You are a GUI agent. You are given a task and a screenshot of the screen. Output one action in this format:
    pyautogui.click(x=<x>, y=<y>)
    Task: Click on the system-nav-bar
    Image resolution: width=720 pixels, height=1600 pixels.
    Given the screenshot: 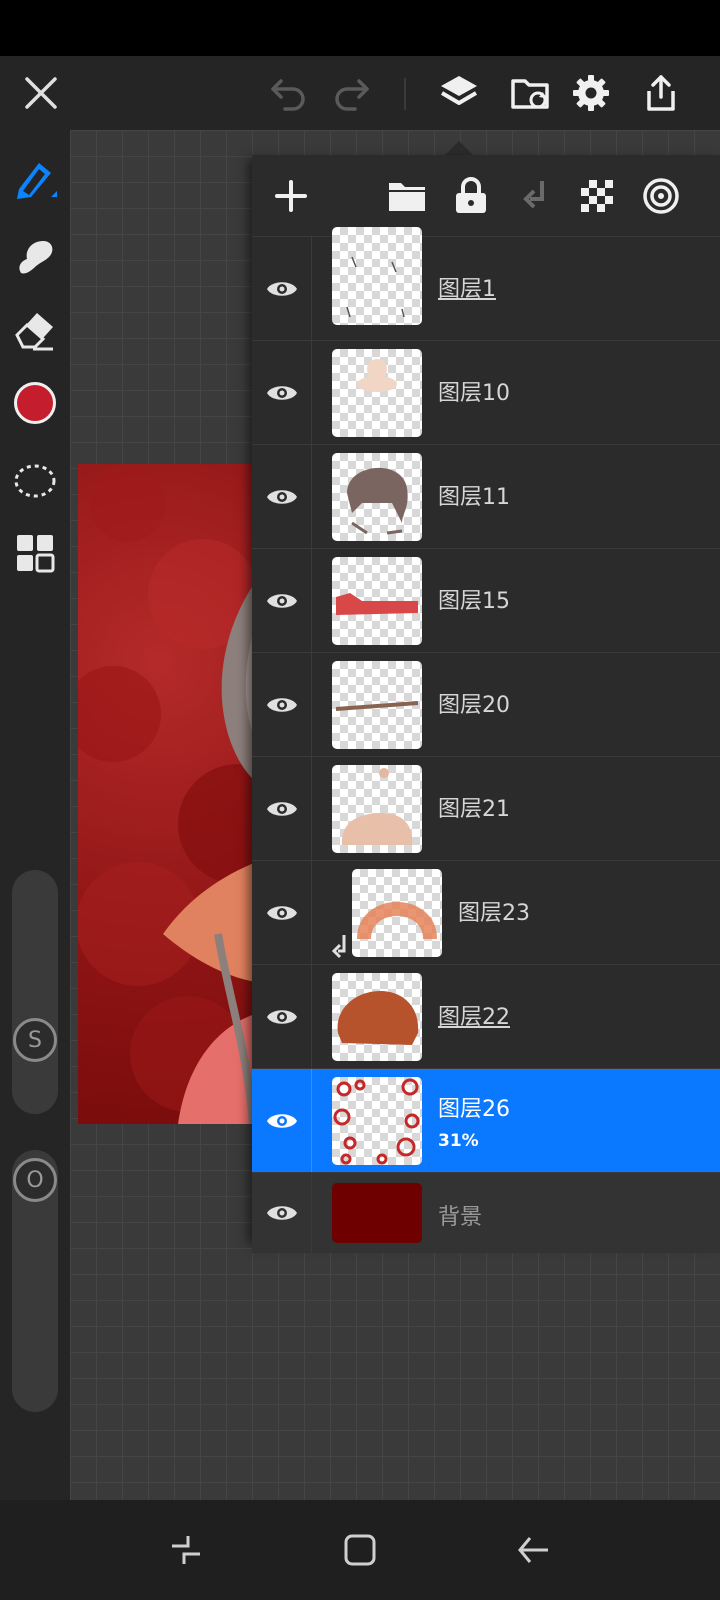 What is the action you would take?
    pyautogui.click(x=360, y=1550)
    